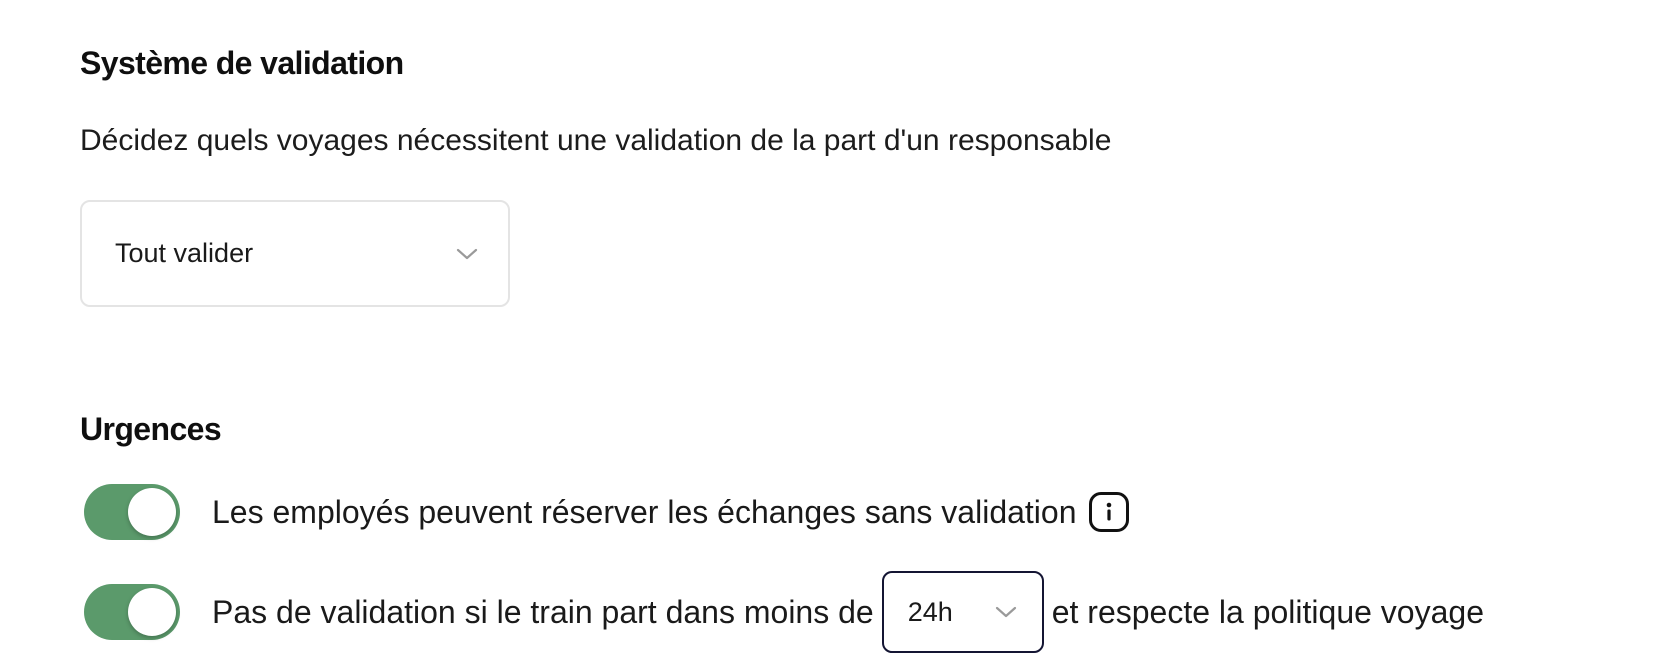 The width and height of the screenshot is (1654, 670). What do you see at coordinates (1108, 512) in the screenshot?
I see `info-icon` at bounding box center [1108, 512].